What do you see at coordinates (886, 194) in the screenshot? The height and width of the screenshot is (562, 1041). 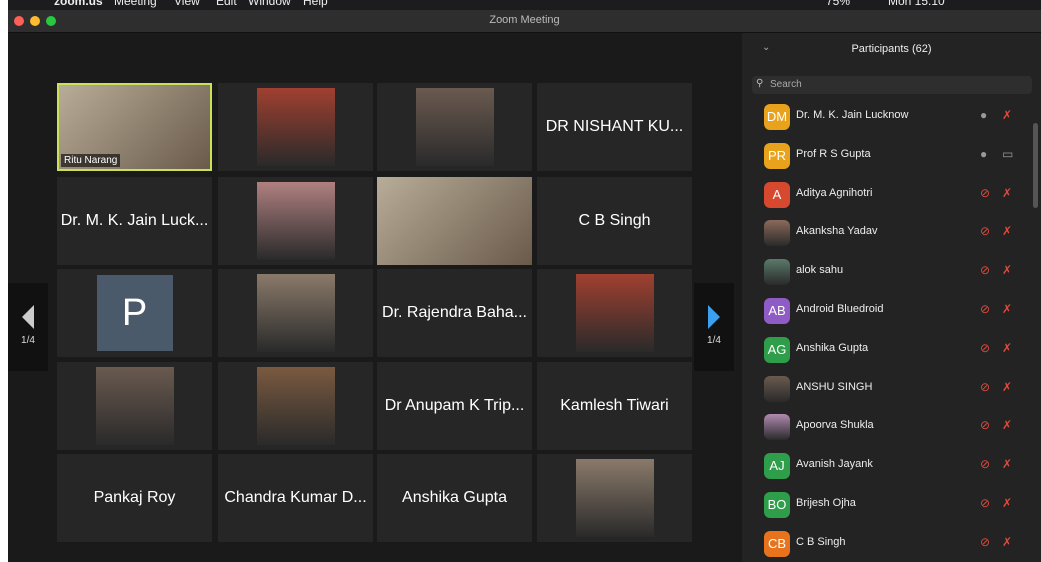 I see `participant-row: A Aditya Agnihotri ⊘ ✗` at bounding box center [886, 194].